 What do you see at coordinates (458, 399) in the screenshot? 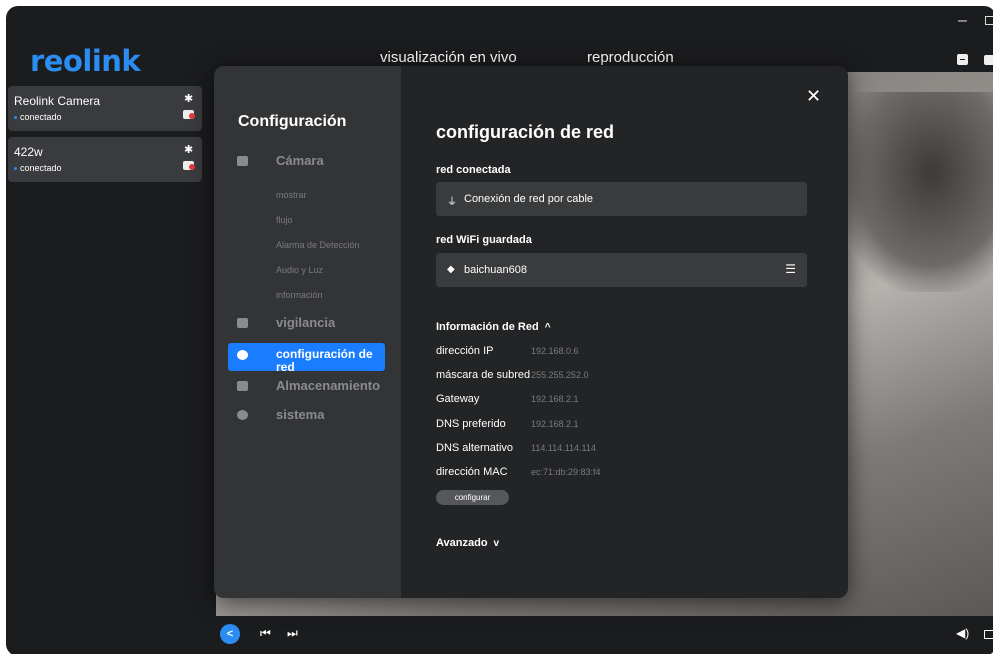
I see `info-key: Gateway` at bounding box center [458, 399].